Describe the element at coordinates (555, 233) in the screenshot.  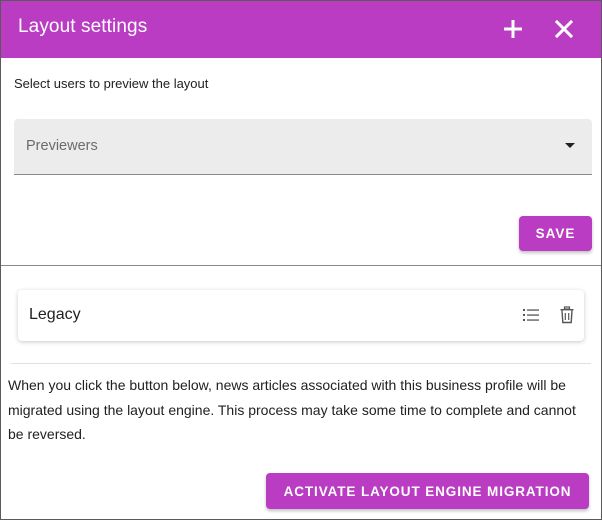
I see `save-button: SAVE` at that location.